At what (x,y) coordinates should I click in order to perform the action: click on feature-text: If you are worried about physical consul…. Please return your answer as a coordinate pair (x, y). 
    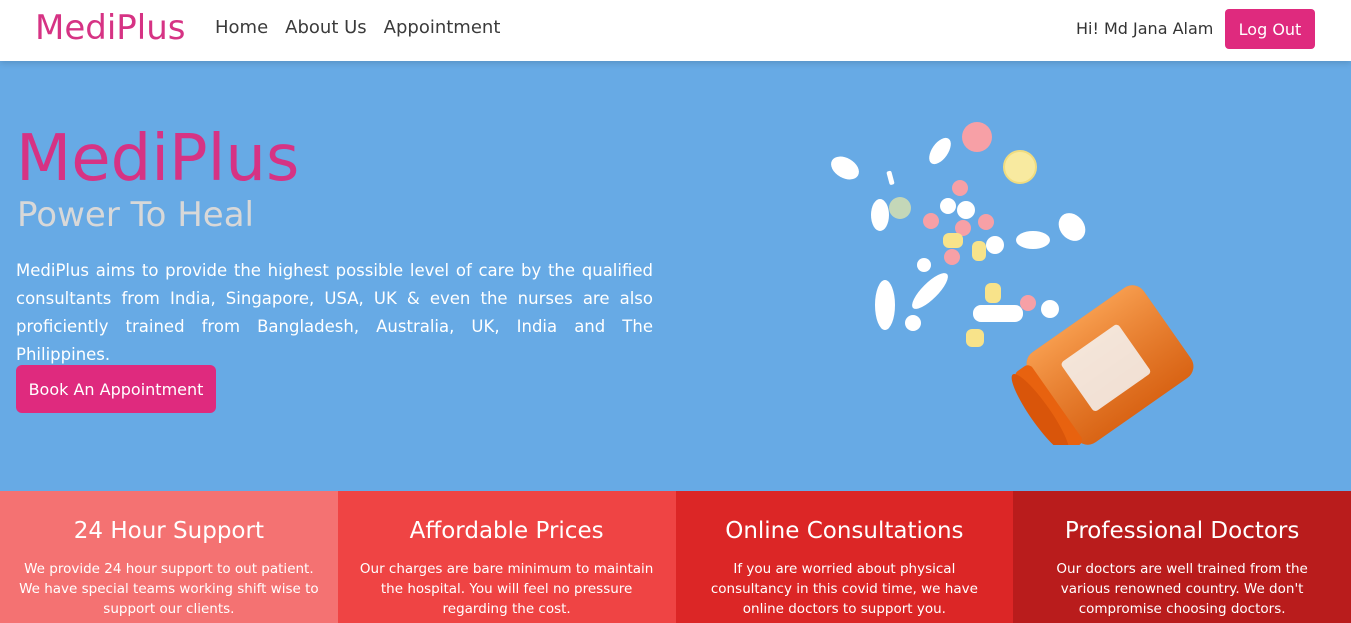
    Looking at the image, I should click on (844, 589).